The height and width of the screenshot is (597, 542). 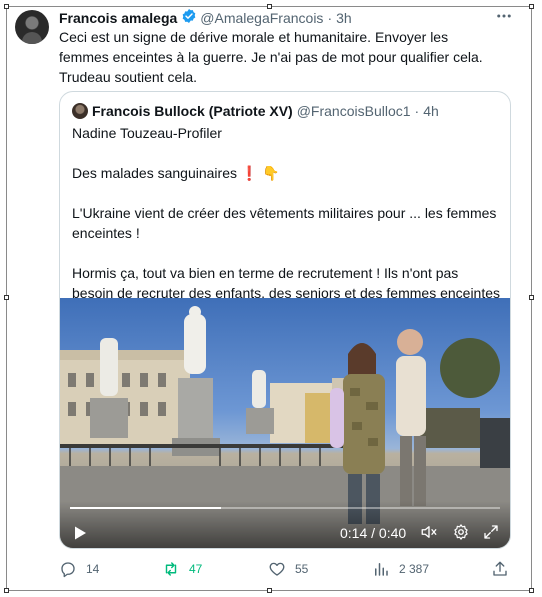 I want to click on quoted-paragraph: Des malades sanguinaires ❗ 👇, so click(x=176, y=173).